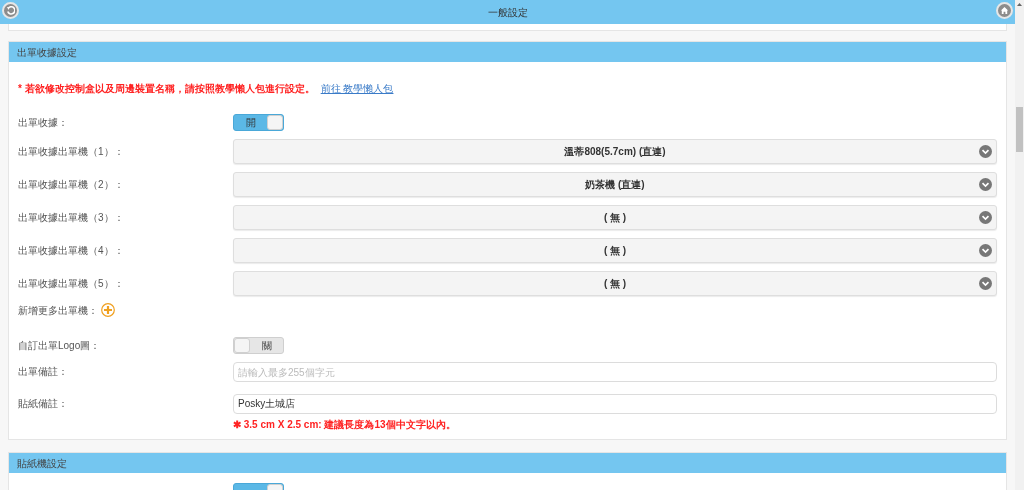 The height and width of the screenshot is (490, 1024). I want to click on home-icon, so click(1004, 10).